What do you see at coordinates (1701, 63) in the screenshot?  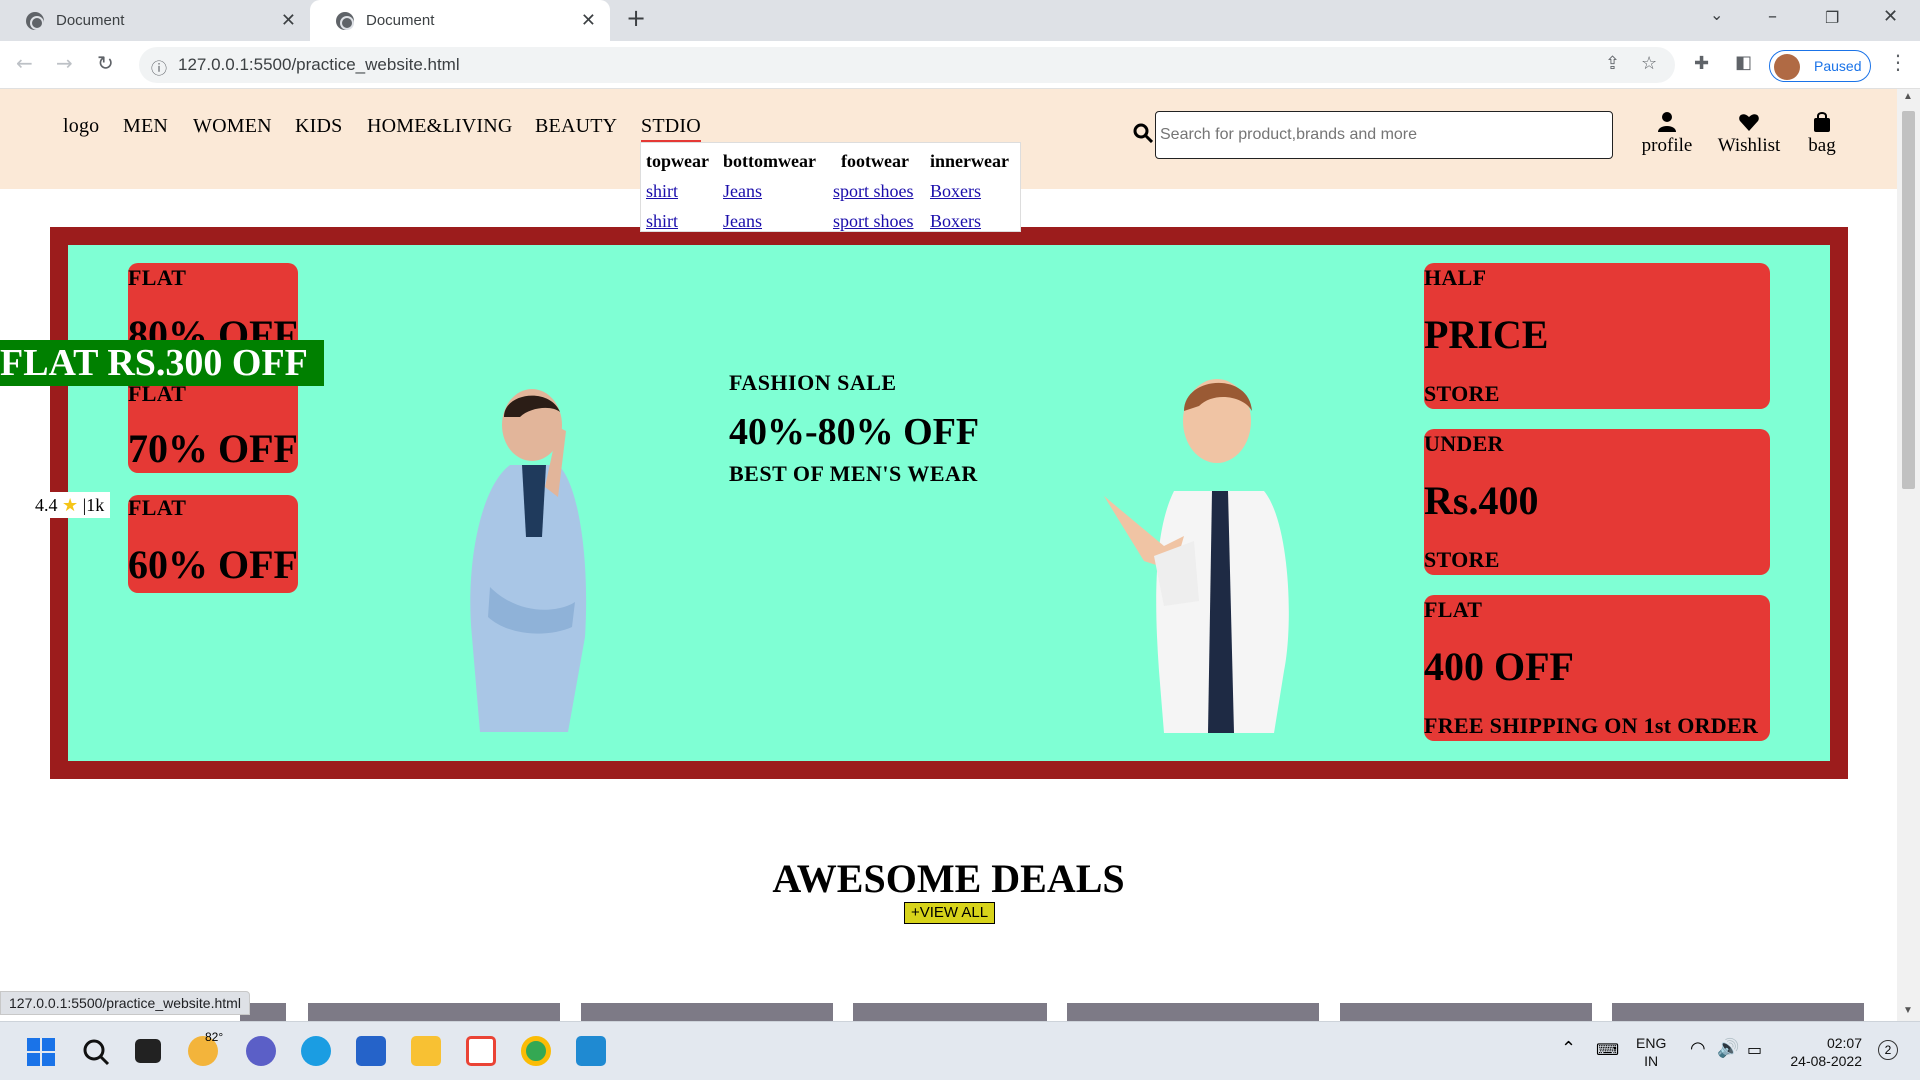 I see `extensions-icon: ✚` at bounding box center [1701, 63].